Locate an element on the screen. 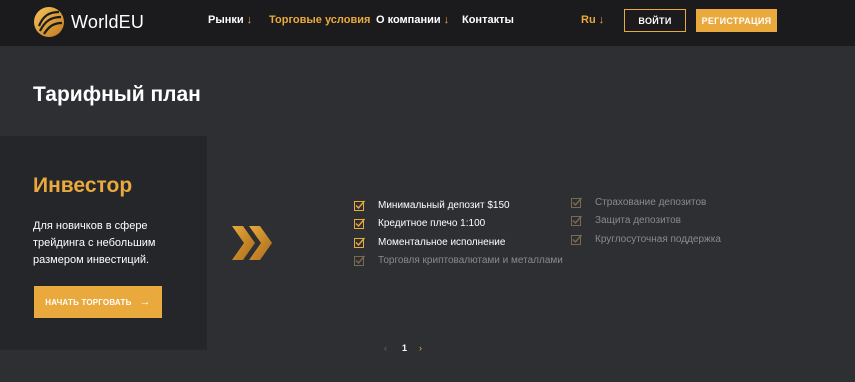 This screenshot has height=382, width=855. feature-item: Кредитное плечо 1:100 is located at coordinates (419, 223).